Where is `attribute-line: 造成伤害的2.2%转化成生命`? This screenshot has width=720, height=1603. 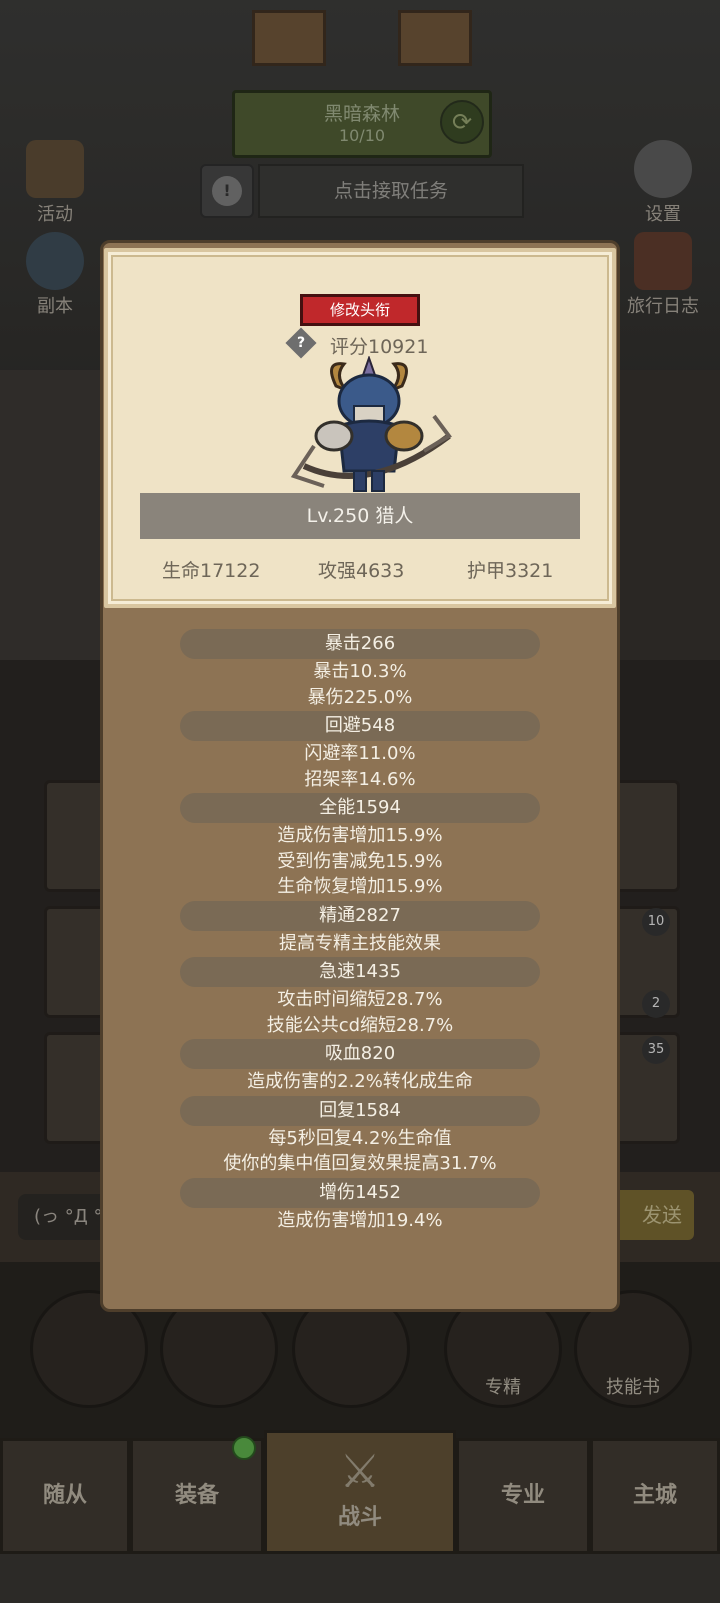 attribute-line: 造成伤害的2.2%转化成生命 is located at coordinates (360, 1081).